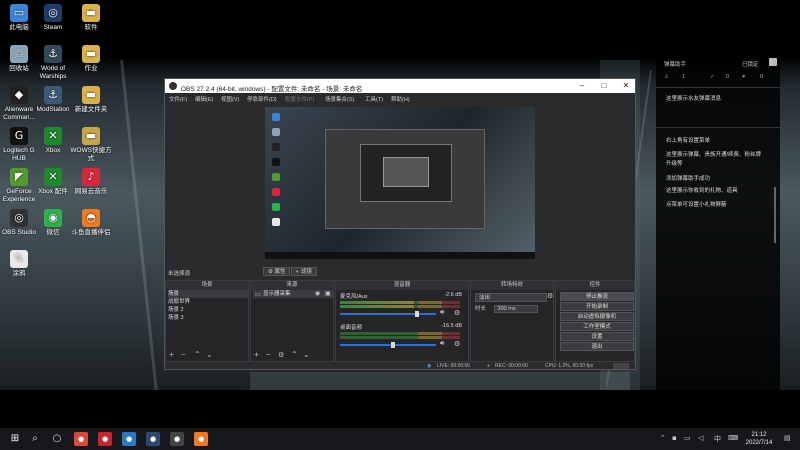  What do you see at coordinates (153, 439) in the screenshot?
I see `steam-icon: ●` at bounding box center [153, 439].